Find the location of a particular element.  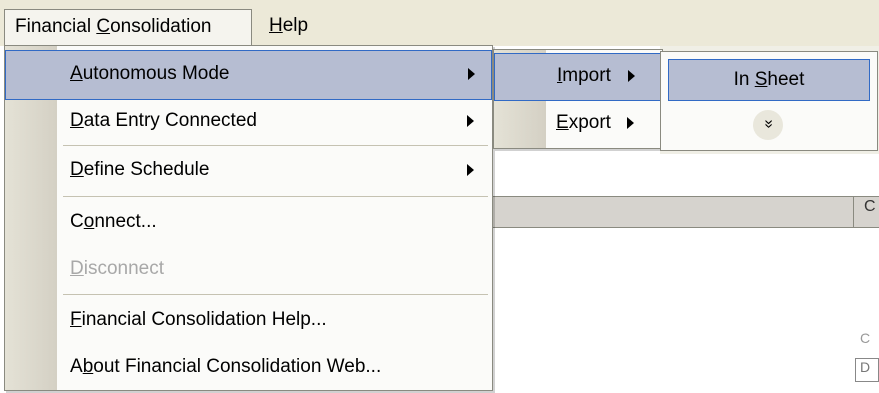

label-suffix: ata Entry Connected is located at coordinates (170, 120).